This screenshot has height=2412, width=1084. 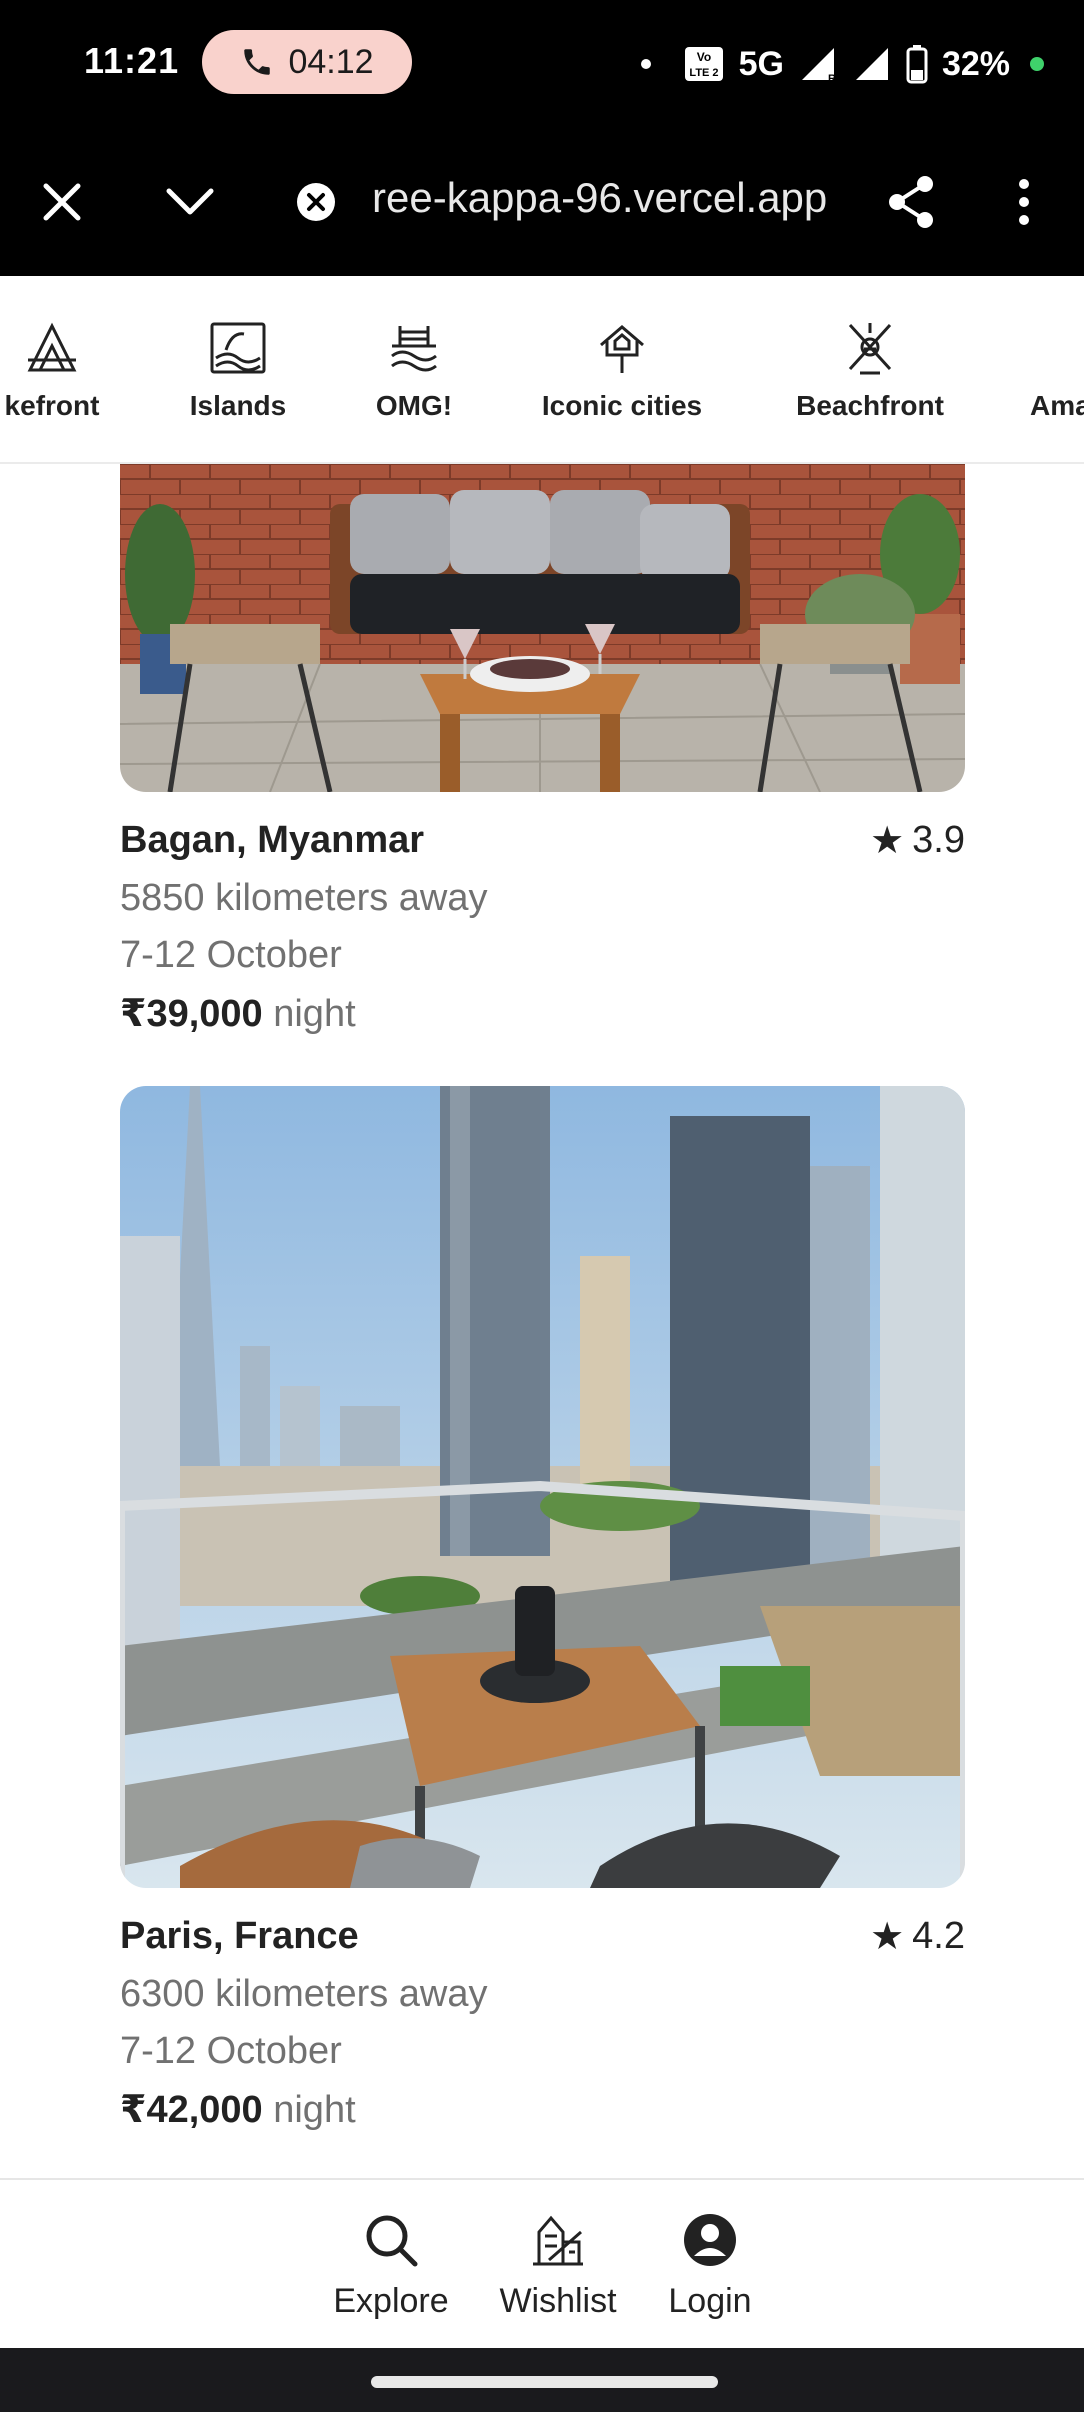 I want to click on beachfront-icon, so click(x=870, y=348).